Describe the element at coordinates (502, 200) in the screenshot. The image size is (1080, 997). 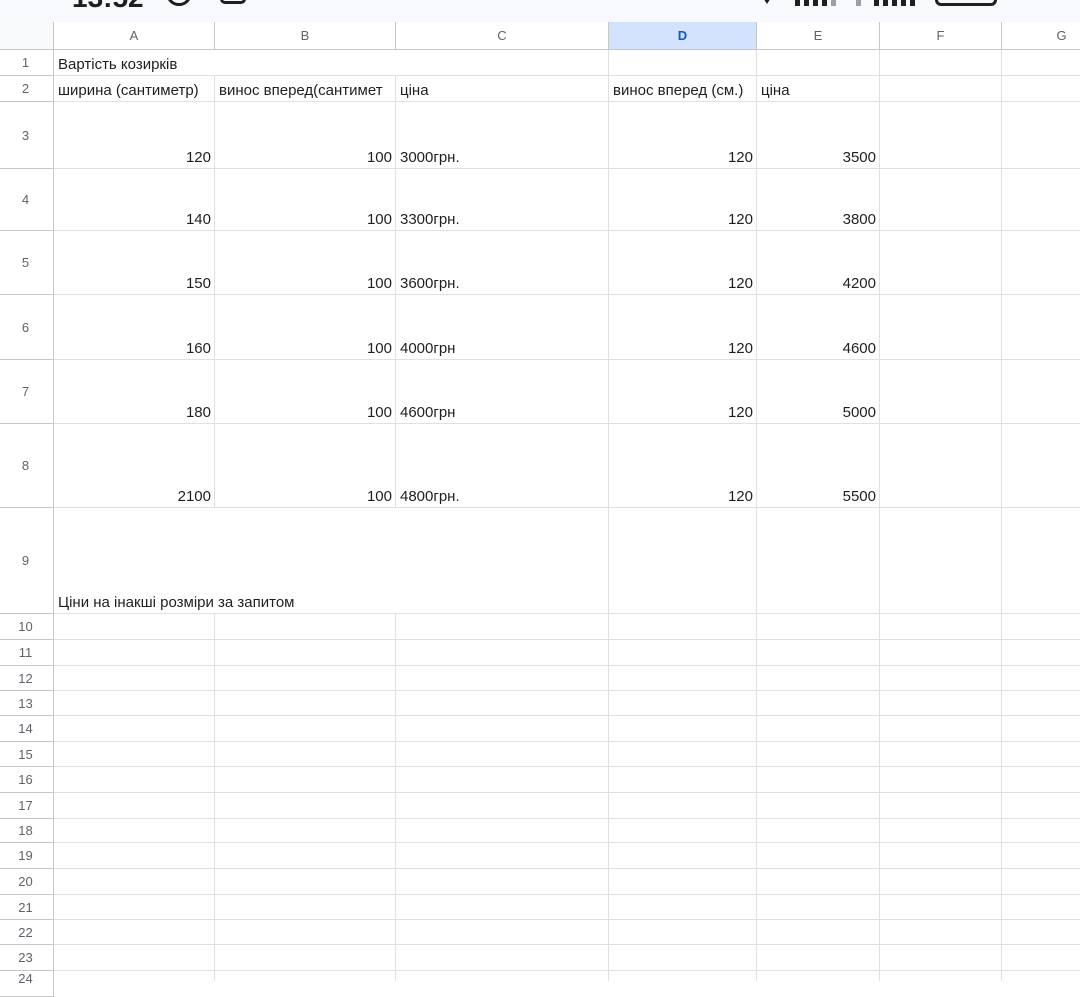
I see `cell-c4: 3300грн.` at that location.